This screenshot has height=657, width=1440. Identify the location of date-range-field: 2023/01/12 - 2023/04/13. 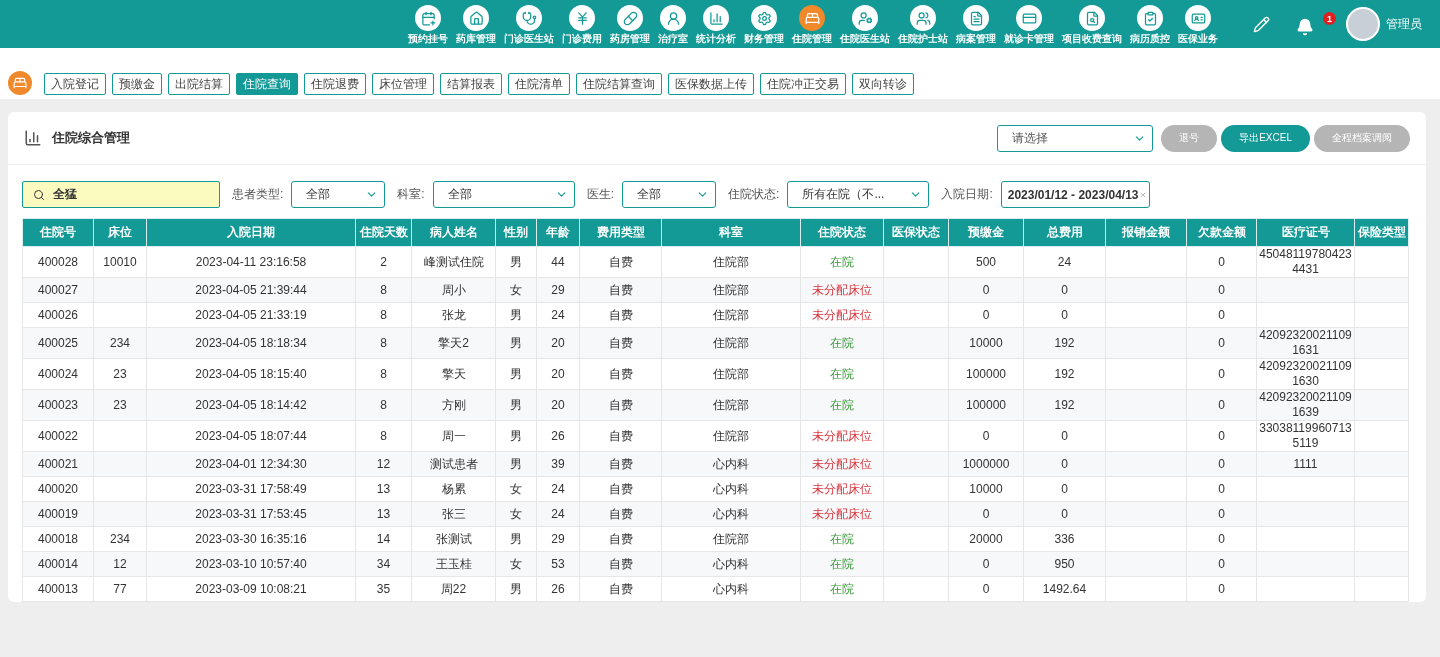
(1075, 194).